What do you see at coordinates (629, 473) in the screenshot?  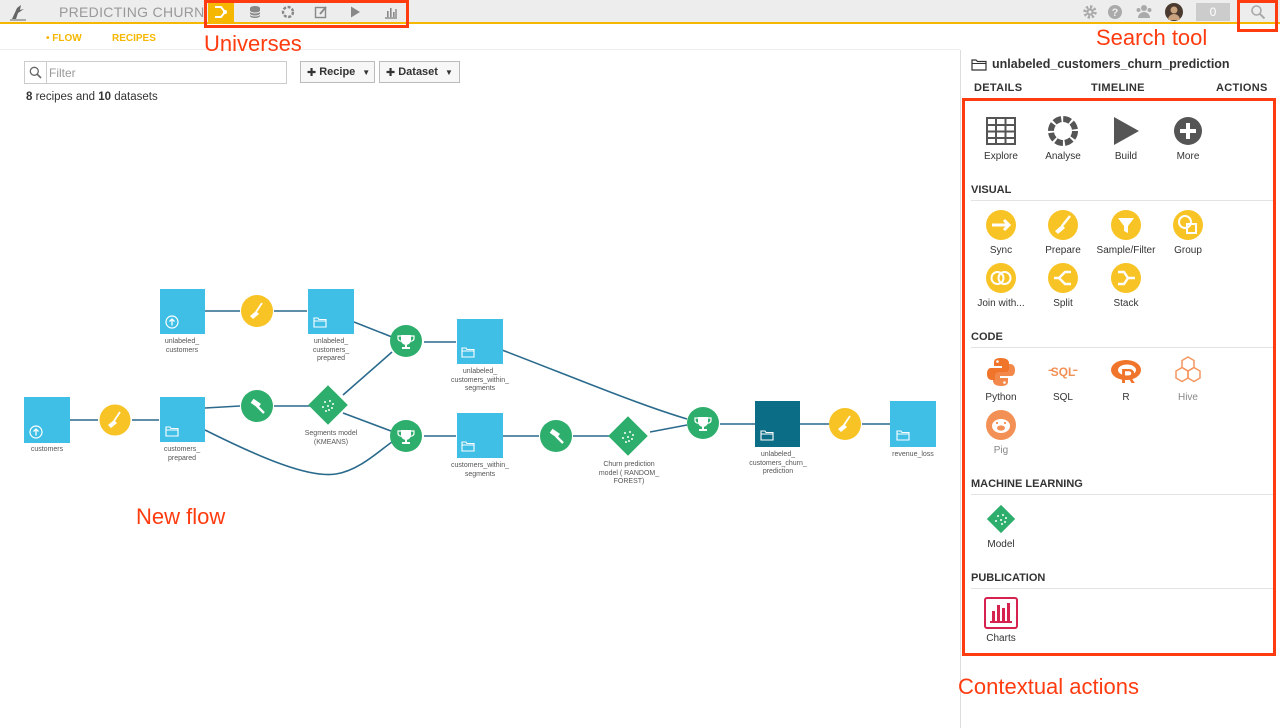 I see `label-churn-model: Churn prediction model ( RANDOM_ FOREST)` at bounding box center [629, 473].